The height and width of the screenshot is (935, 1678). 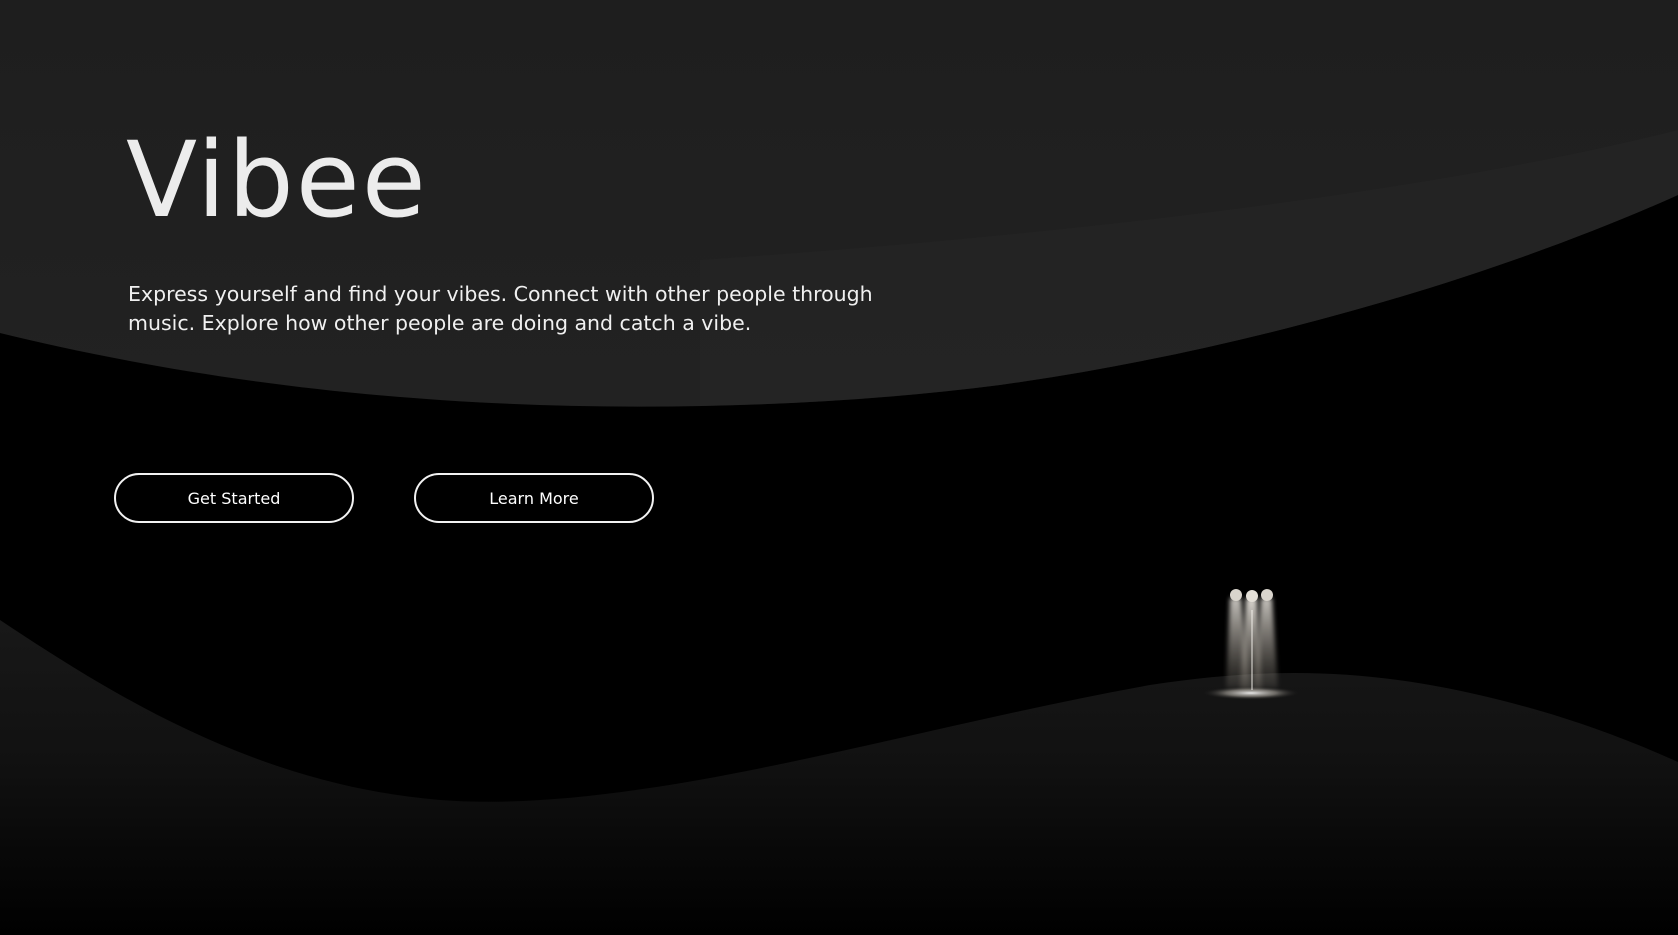 I want to click on learn-more-button: Learn More, so click(x=534, y=498).